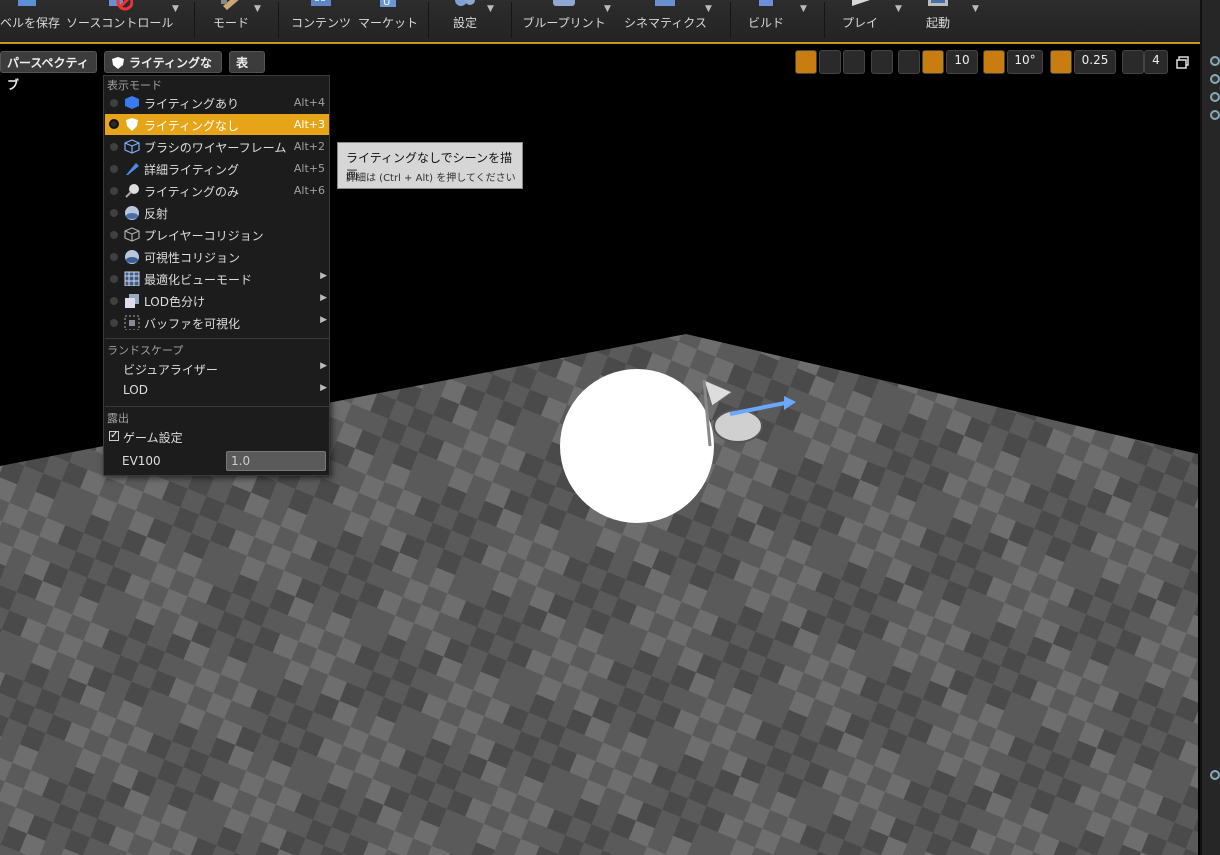 This screenshot has width=1220, height=855. Describe the element at coordinates (217, 168) in the screenshot. I see `menu-item-detail-lighting: 詳細ライティング Alt+5` at that location.